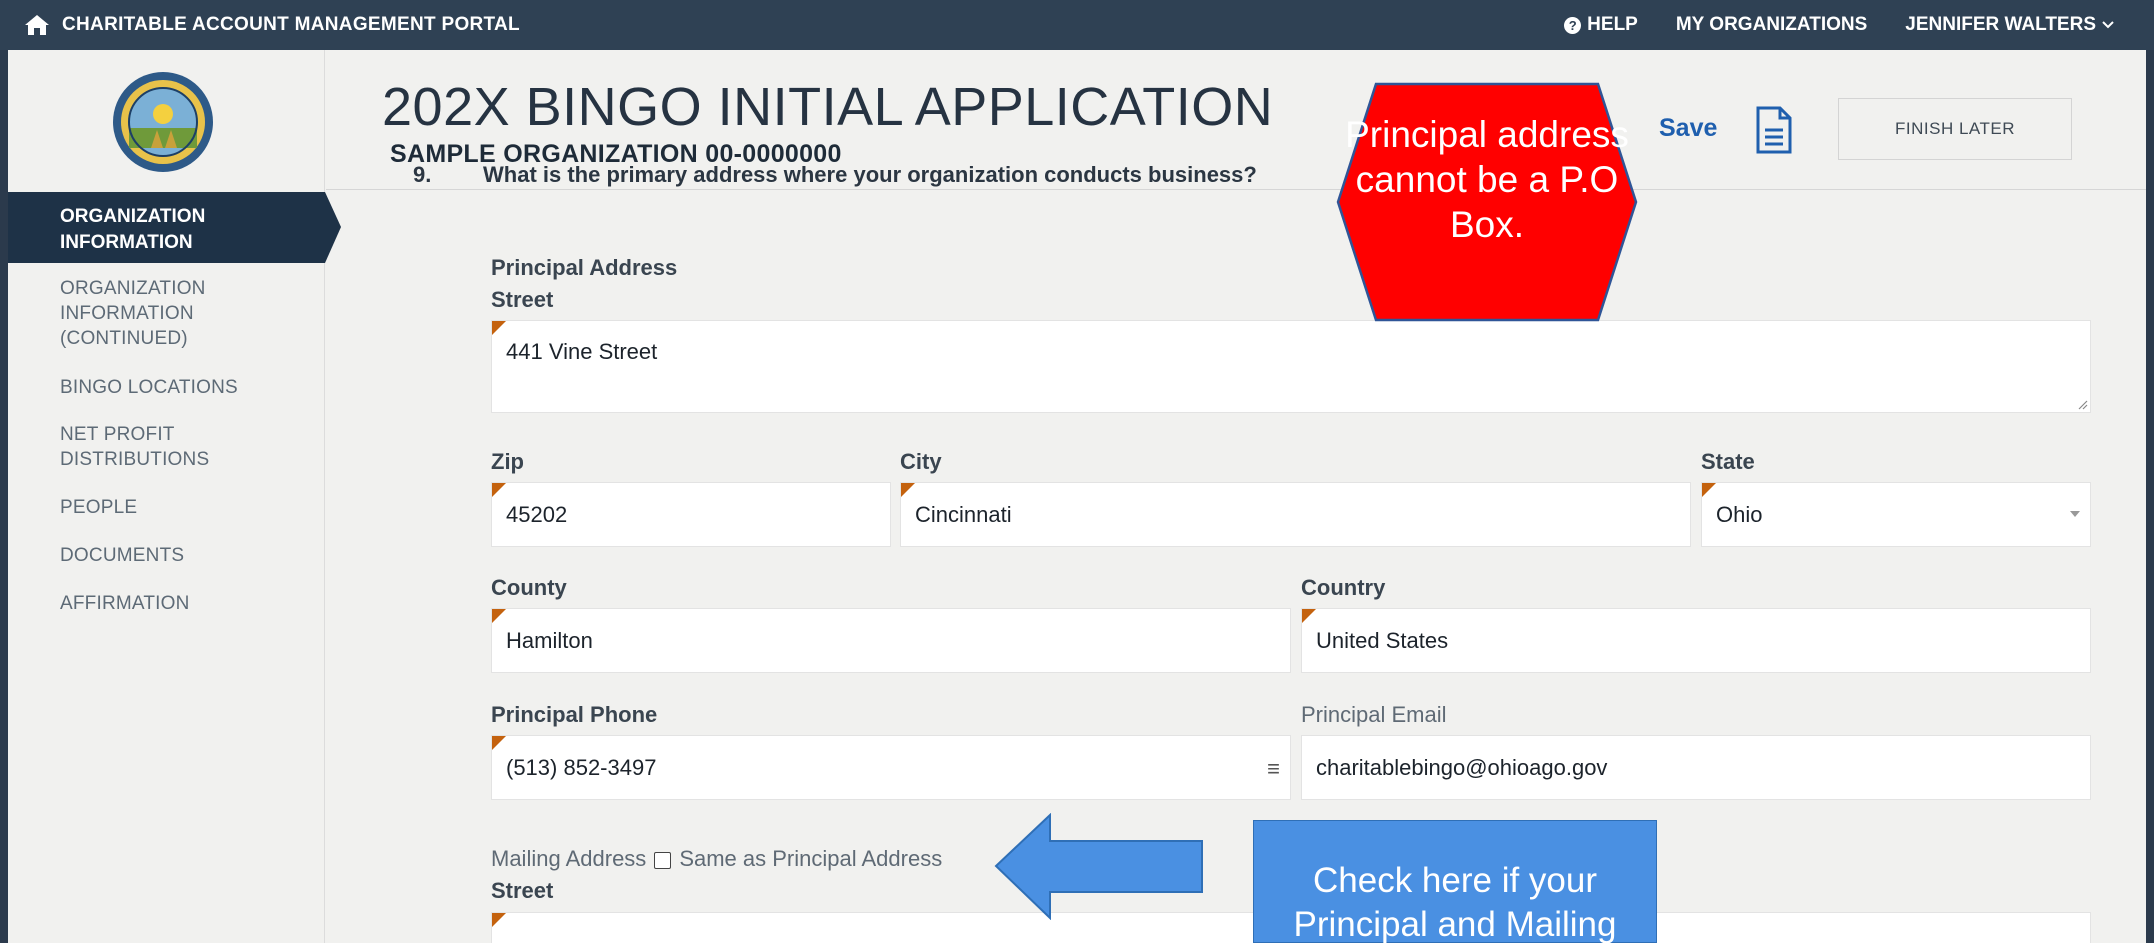  What do you see at coordinates (1462, 767) in the screenshot?
I see `principal-email-value: charitablebingo@ohioago.gov` at bounding box center [1462, 767].